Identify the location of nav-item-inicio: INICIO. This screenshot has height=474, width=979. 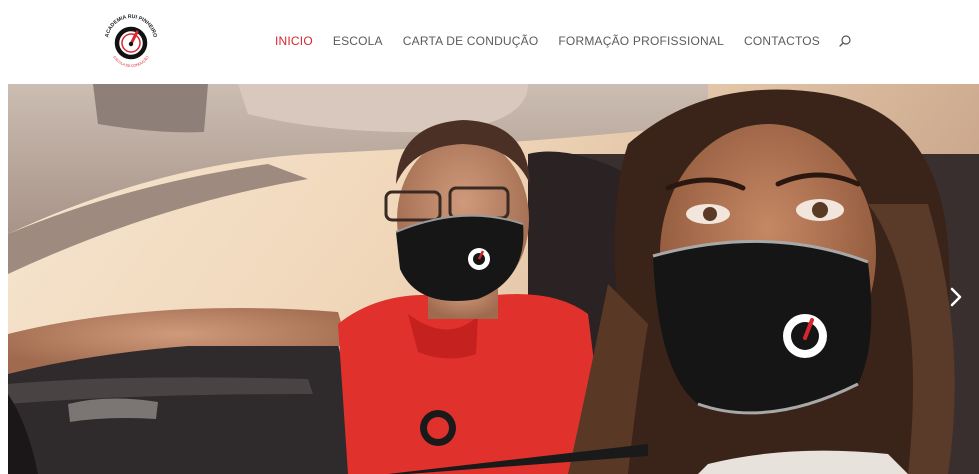
(294, 41).